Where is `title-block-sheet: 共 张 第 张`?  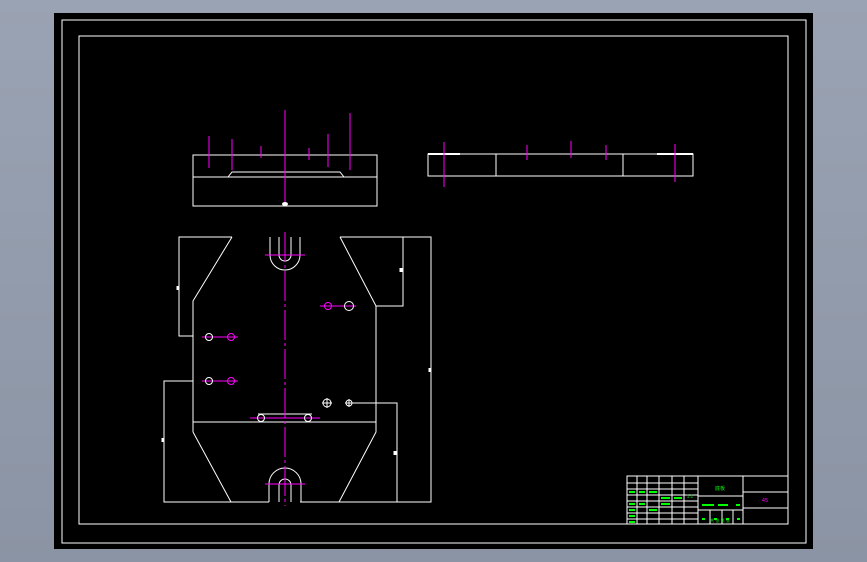
title-block-sheet: 共 张 第 张 is located at coordinates (720, 520).